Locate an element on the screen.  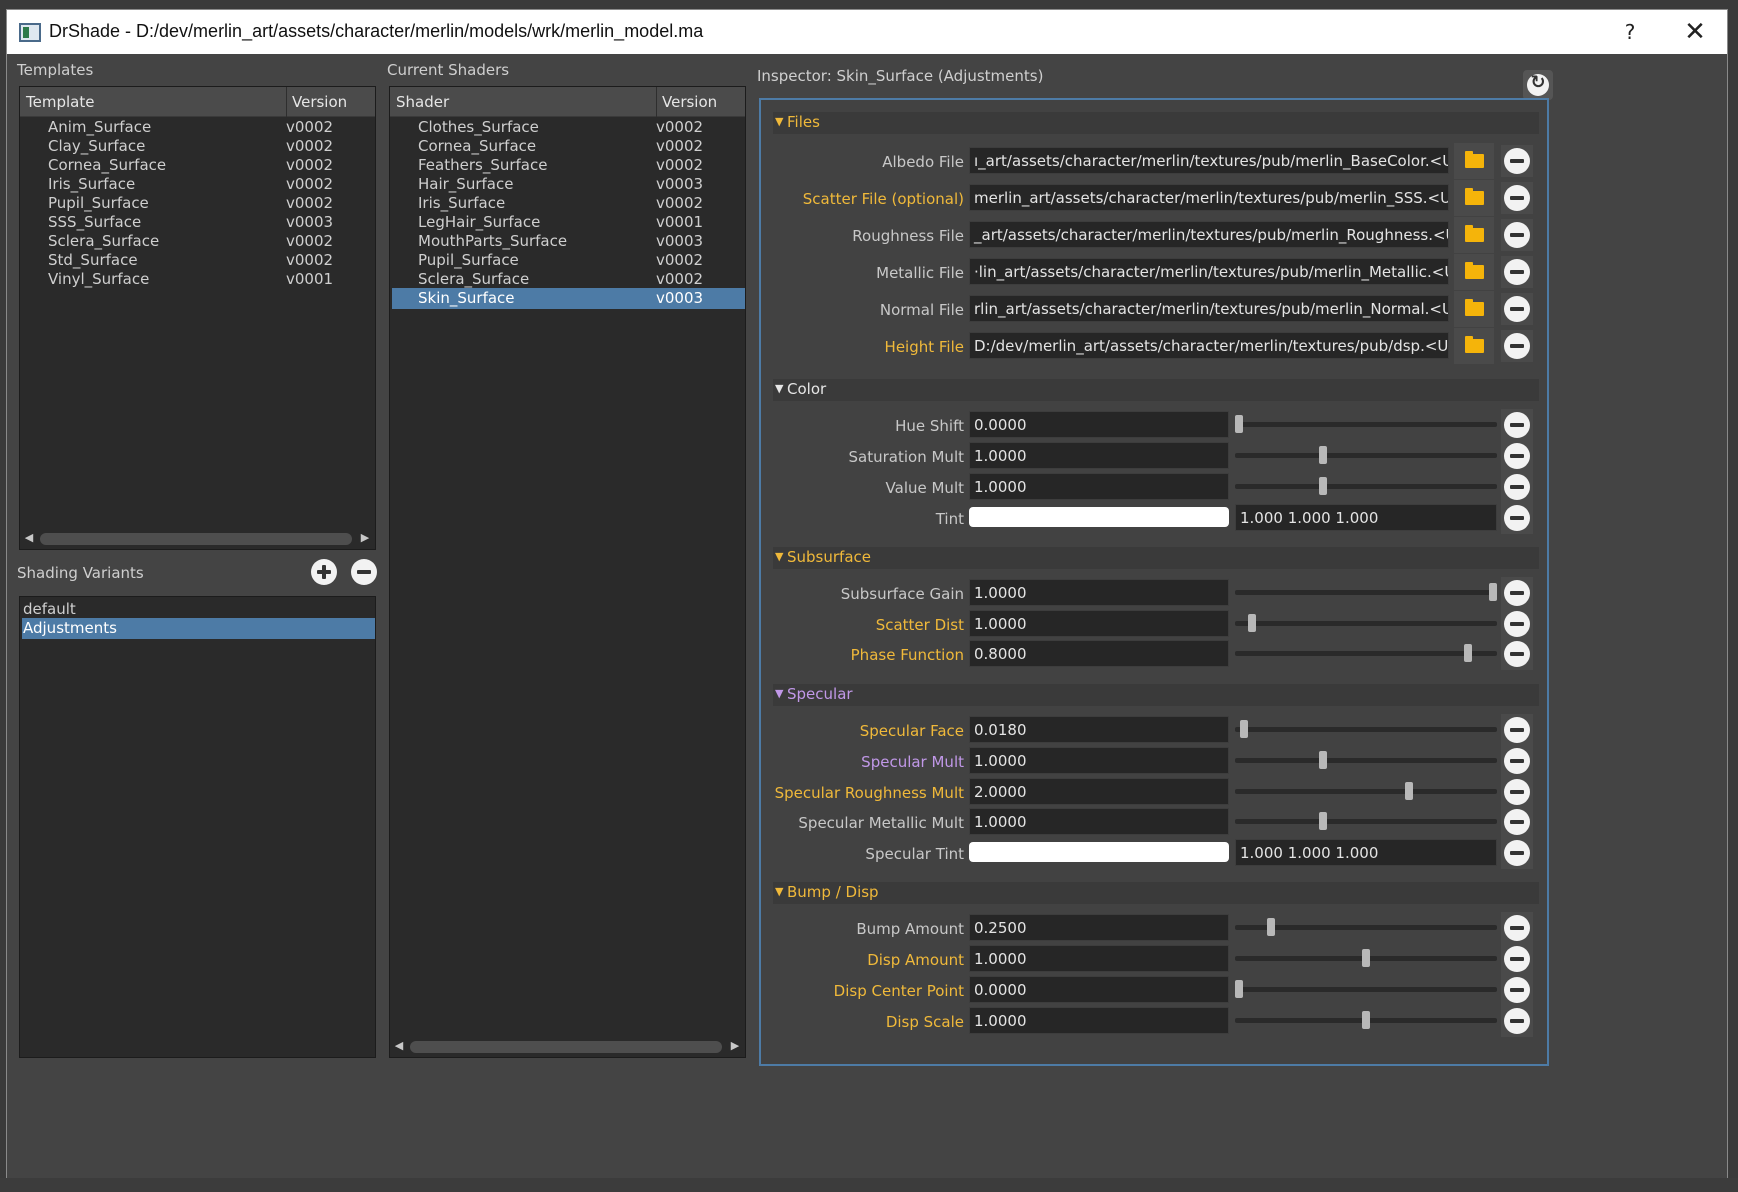
bump-amount-clear-button is located at coordinates (1517, 928).